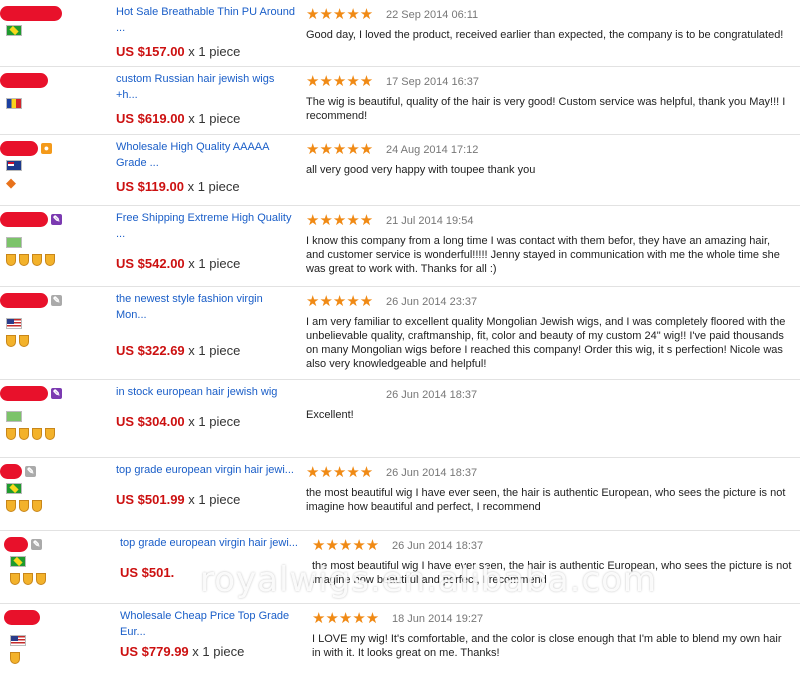 Image resolution: width=800 pixels, height=679 pixels. I want to click on price-line: US $779.99 x 1 piece, so click(210, 651).